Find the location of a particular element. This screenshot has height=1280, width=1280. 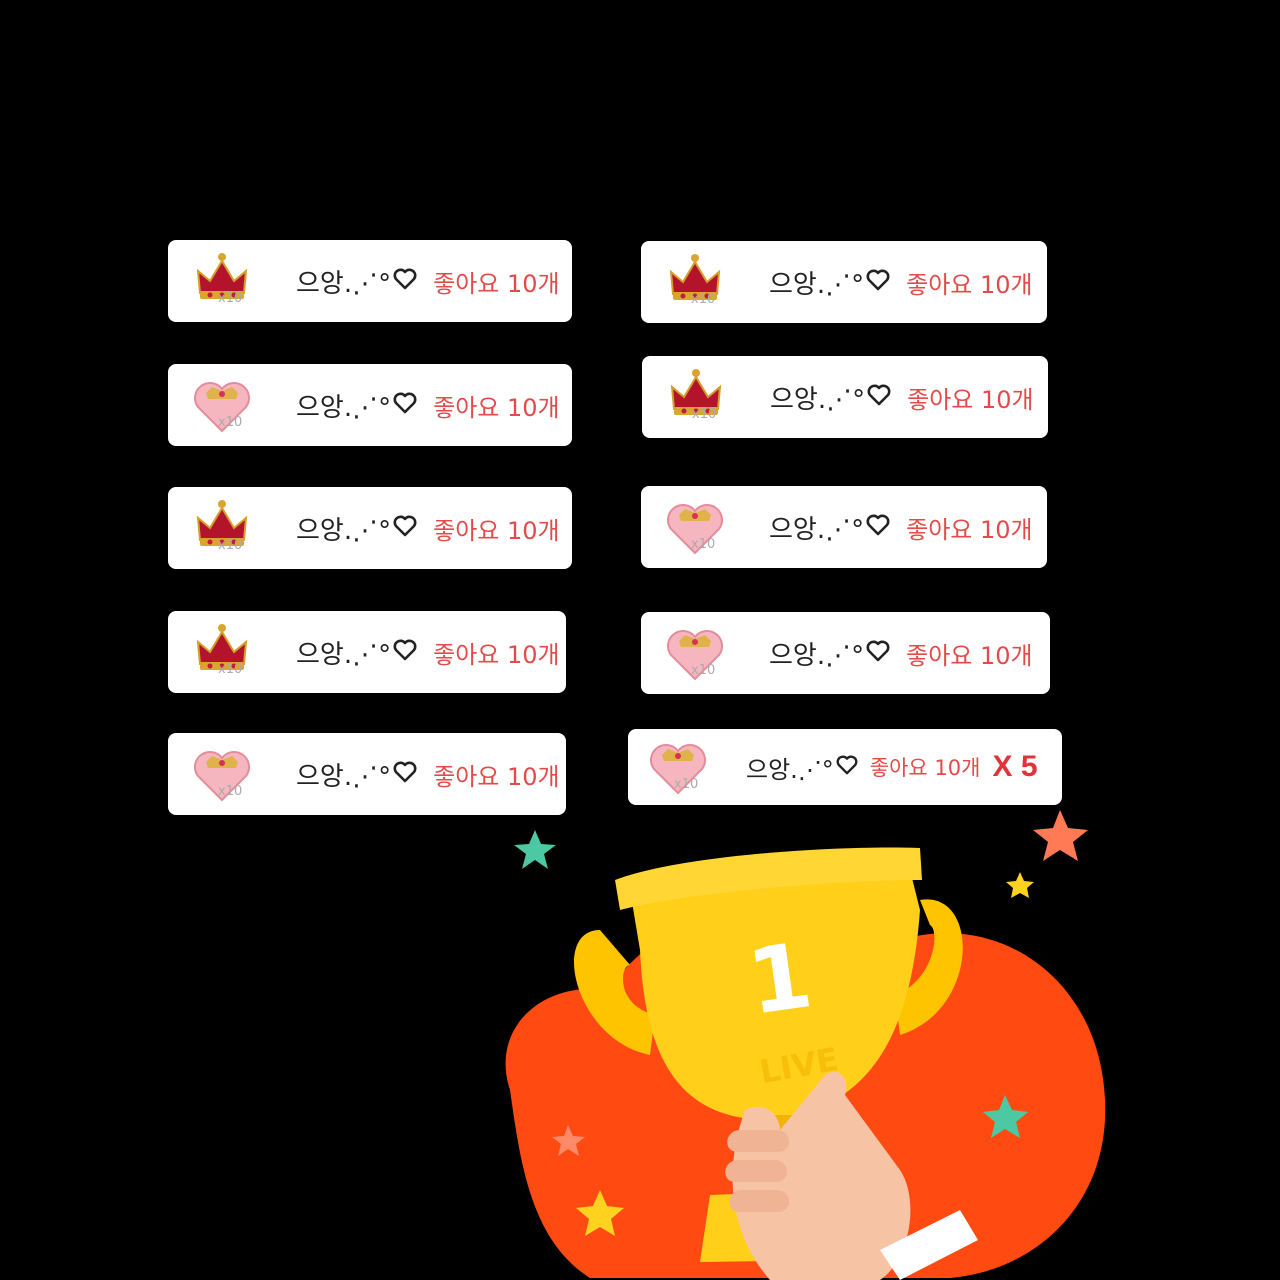

gift-card: x10 으앙.⋰° 좋아요 10개 X 5 is located at coordinates (845, 767).